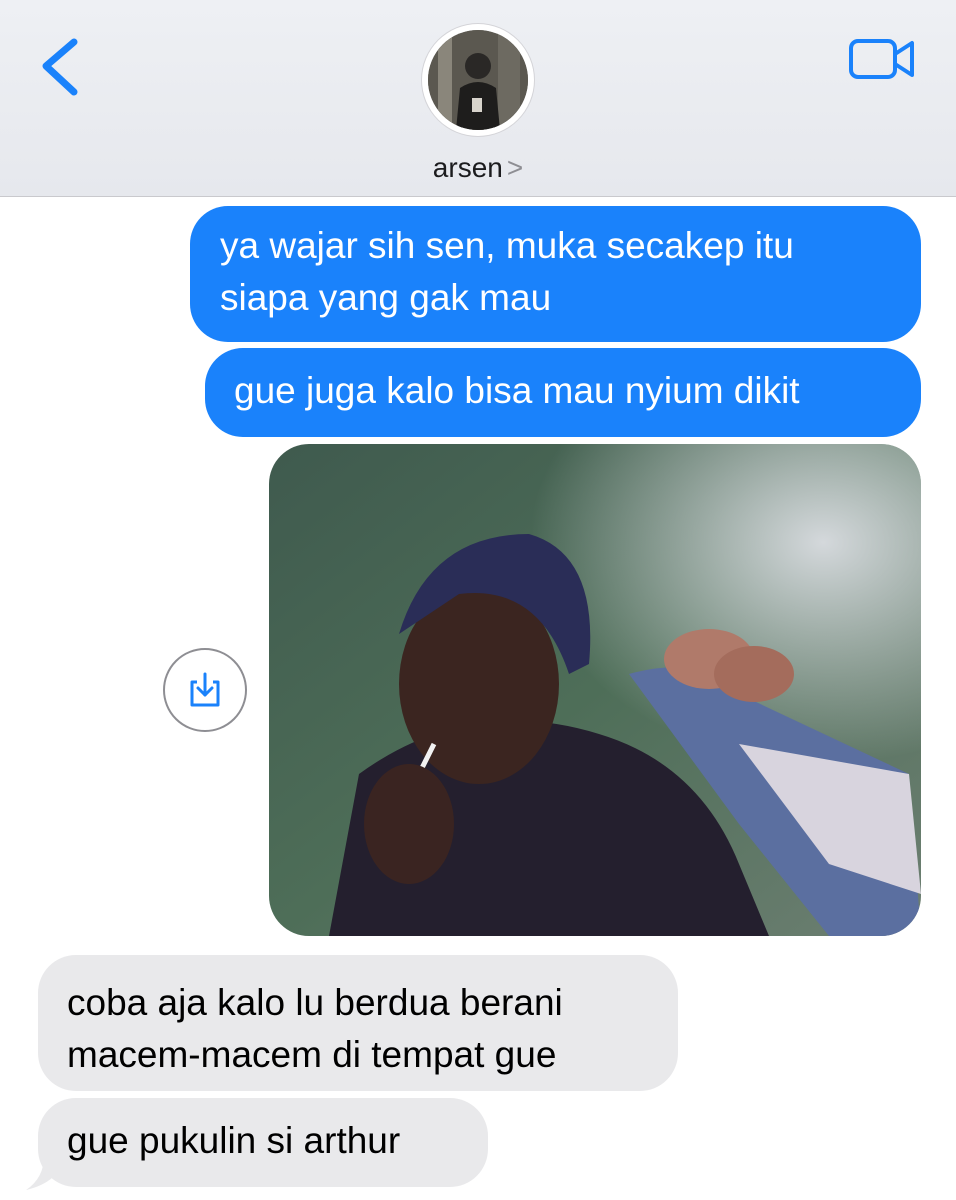 The height and width of the screenshot is (1200, 956). I want to click on message-text-line: gue juga kalo bisa mau nyium dikit, so click(517, 390).